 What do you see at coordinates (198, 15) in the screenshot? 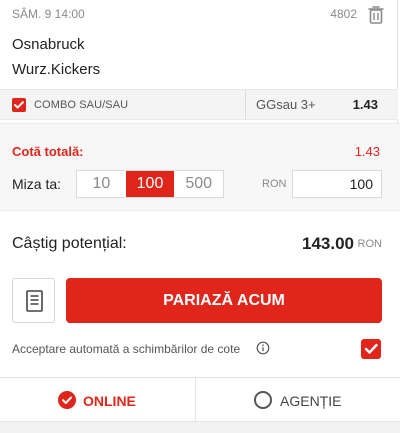
I see `bet-header: SÂM. 9 14:00 4802` at bounding box center [198, 15].